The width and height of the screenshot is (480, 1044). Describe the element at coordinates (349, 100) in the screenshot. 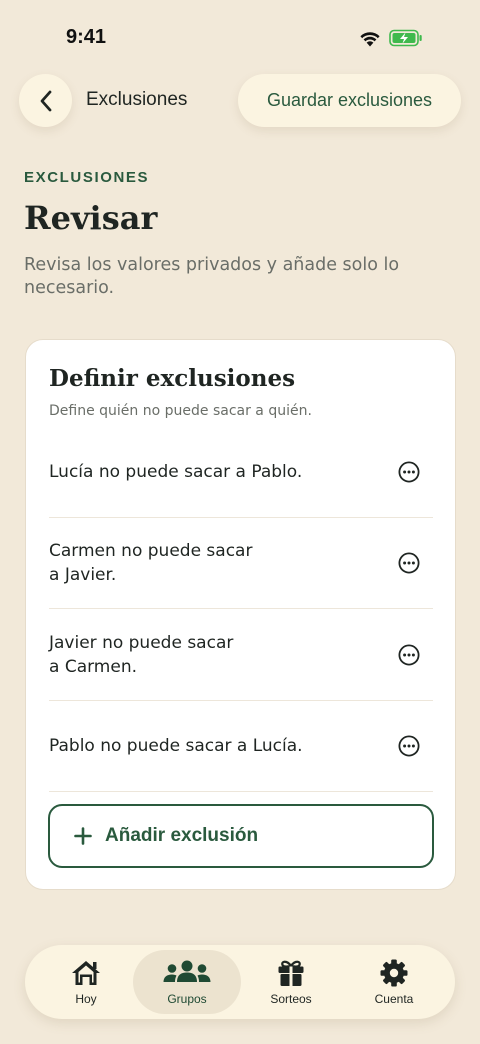

I see `save-exclusions-button: Guardar exclusiones` at that location.